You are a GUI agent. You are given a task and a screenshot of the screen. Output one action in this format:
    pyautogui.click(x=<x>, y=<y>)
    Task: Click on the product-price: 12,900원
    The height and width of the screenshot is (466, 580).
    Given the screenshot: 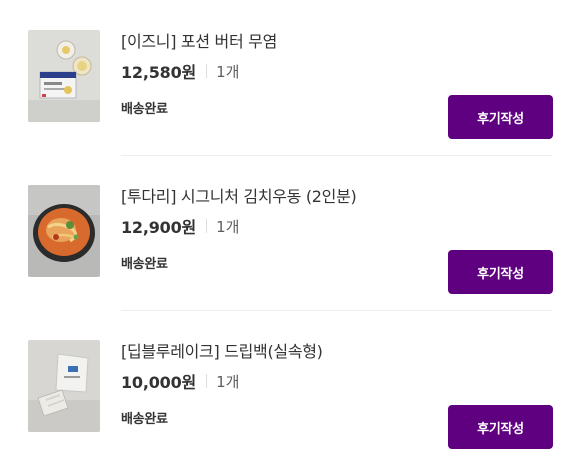 What is the action you would take?
    pyautogui.click(x=159, y=227)
    